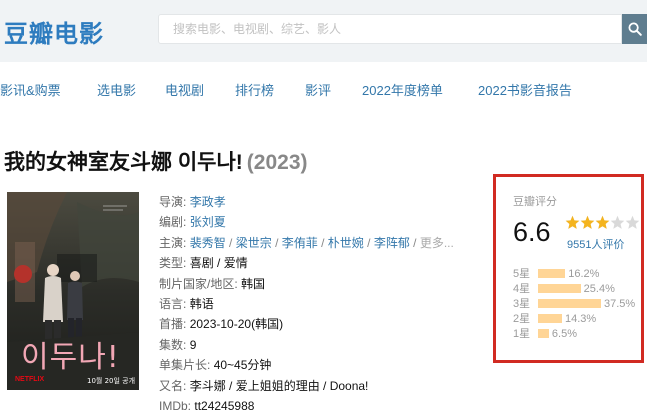 This screenshot has height=416, width=647. What do you see at coordinates (581, 319) in the screenshot?
I see `rating-percent: 14.3%` at bounding box center [581, 319].